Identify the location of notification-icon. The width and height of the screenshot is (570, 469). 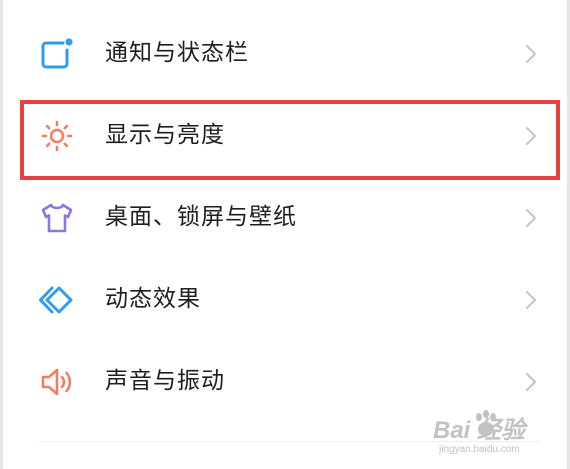
(57, 53).